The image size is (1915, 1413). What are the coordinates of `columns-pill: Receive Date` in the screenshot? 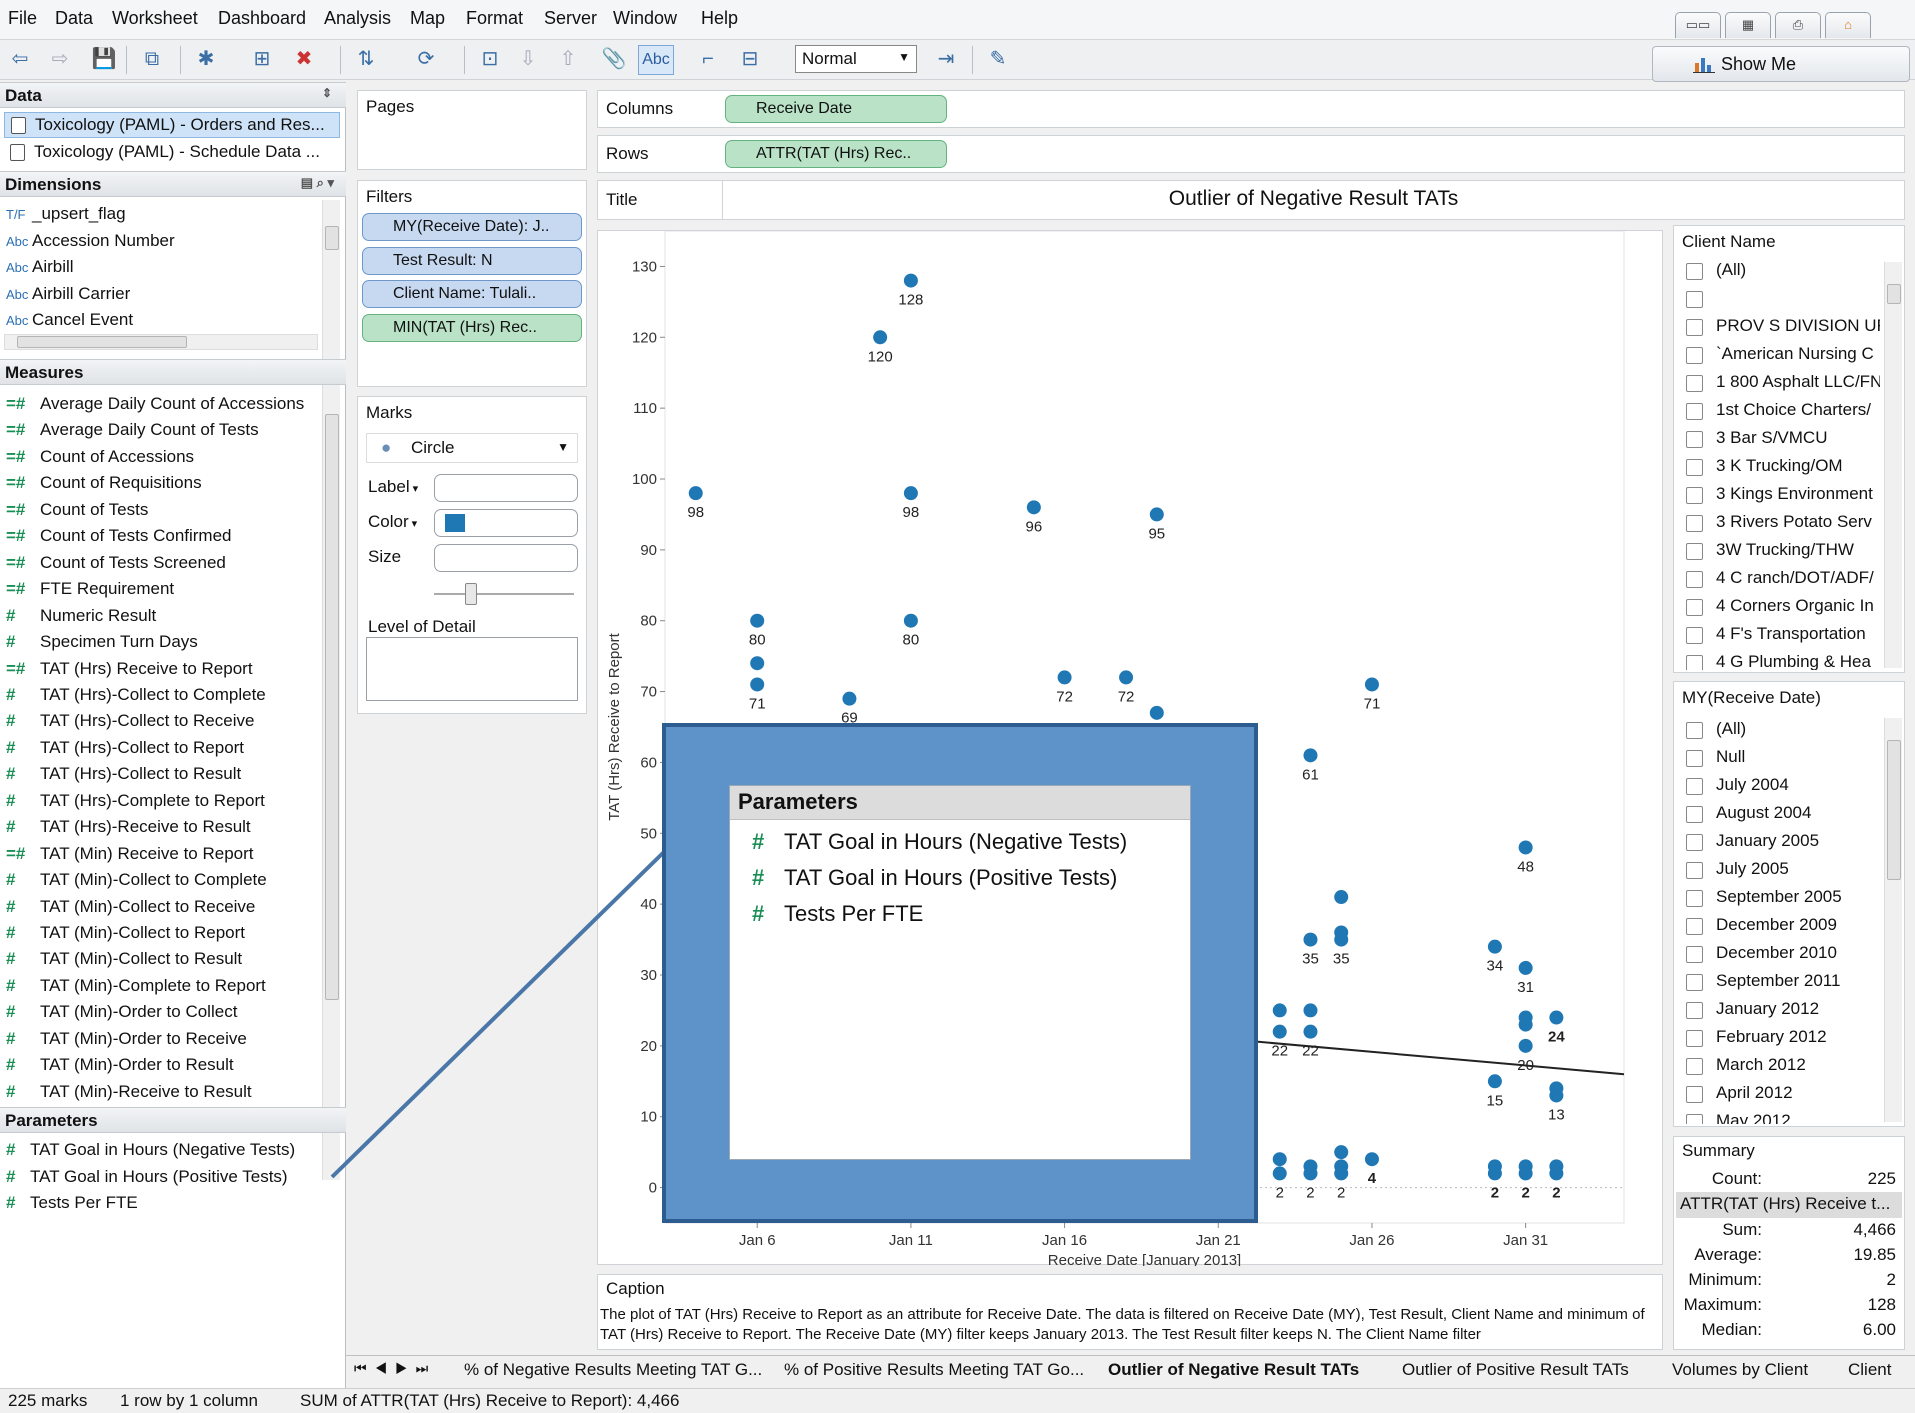 It's located at (836, 109).